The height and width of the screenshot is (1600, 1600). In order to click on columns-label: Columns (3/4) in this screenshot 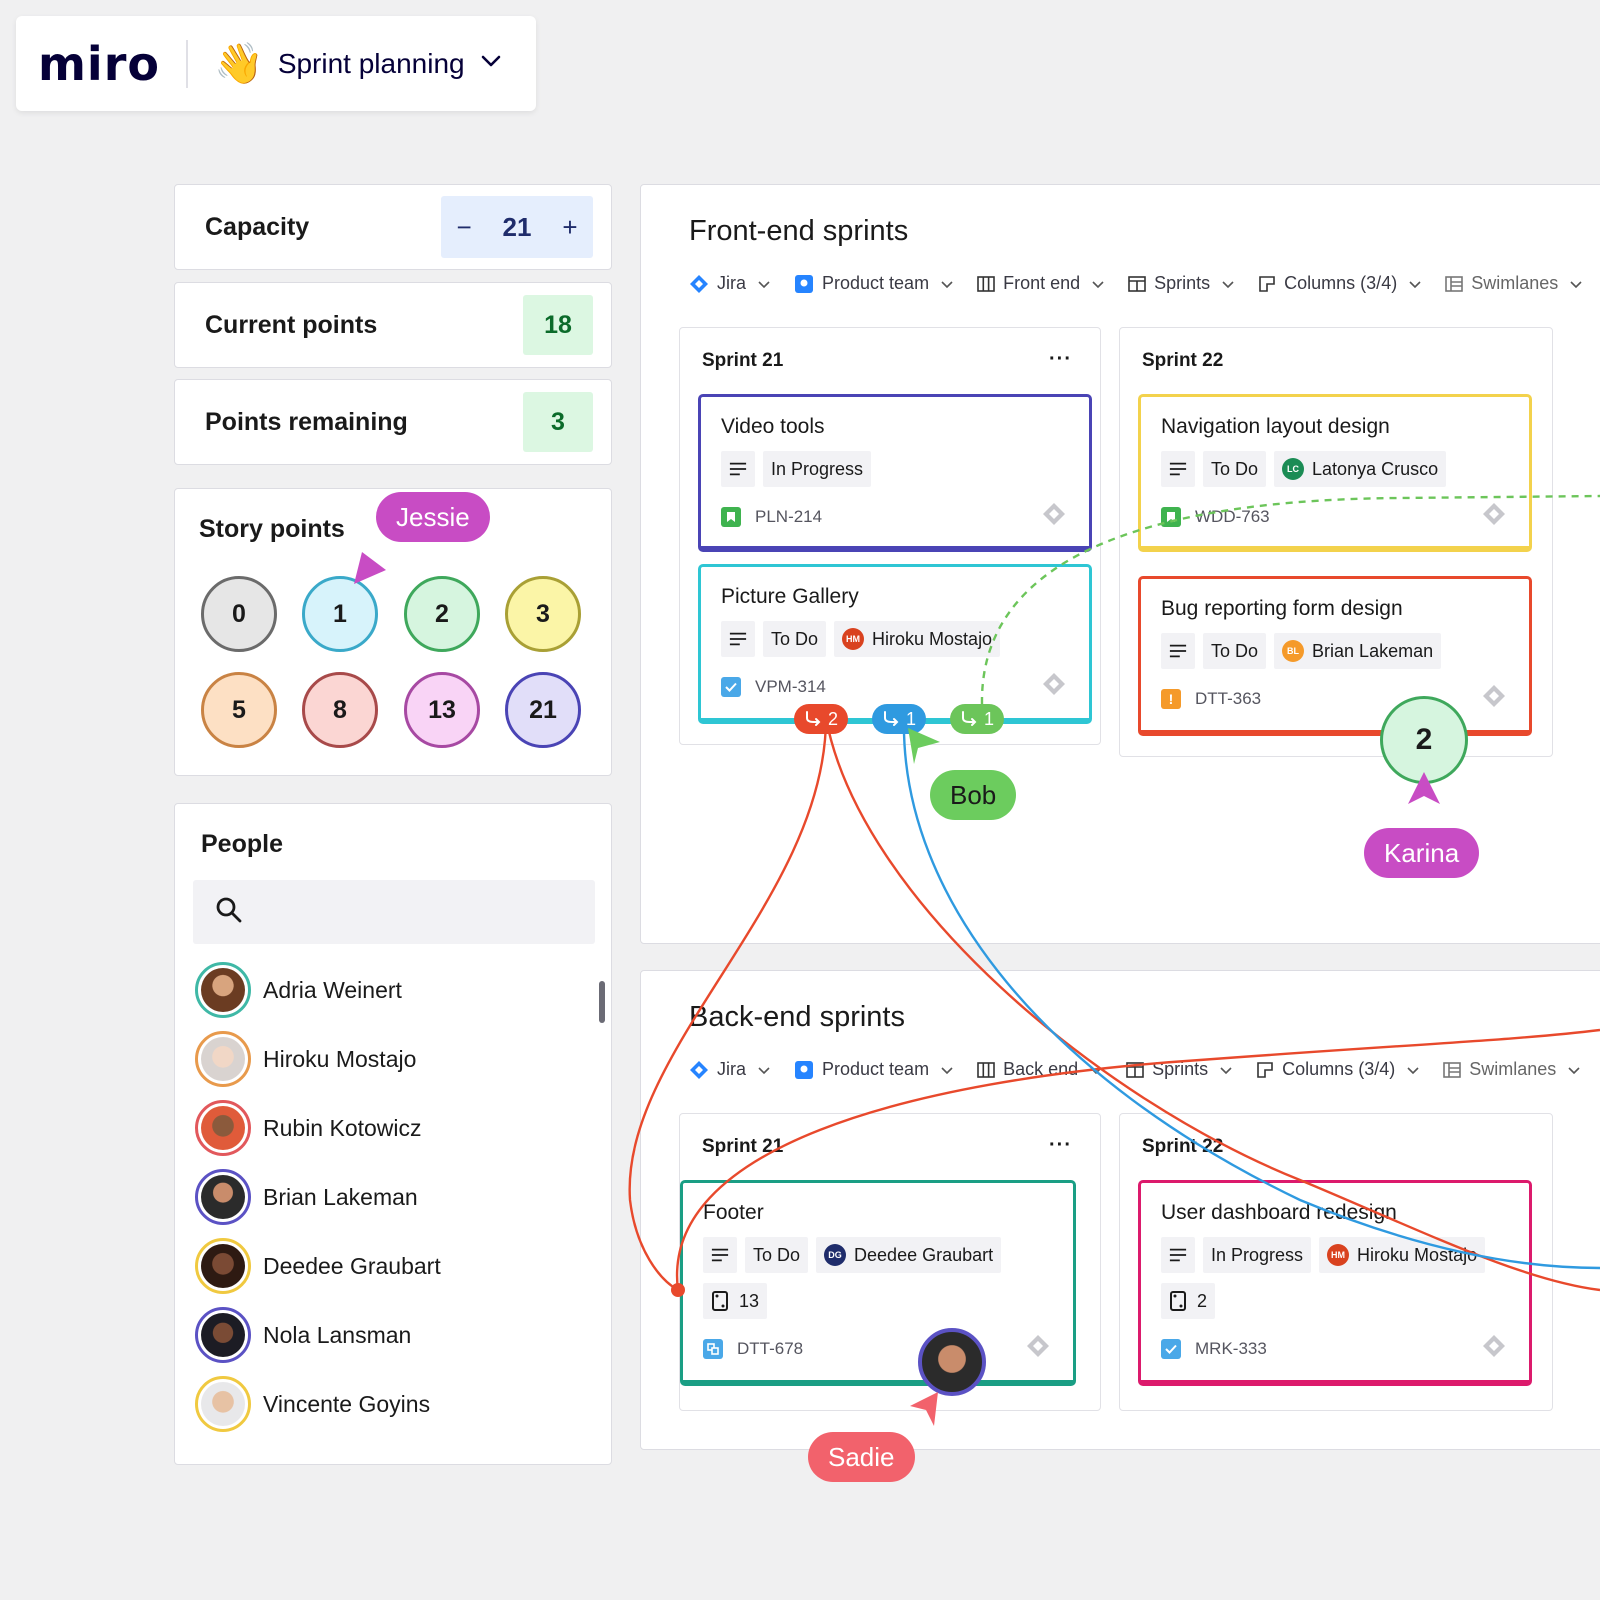, I will do `click(1341, 283)`.